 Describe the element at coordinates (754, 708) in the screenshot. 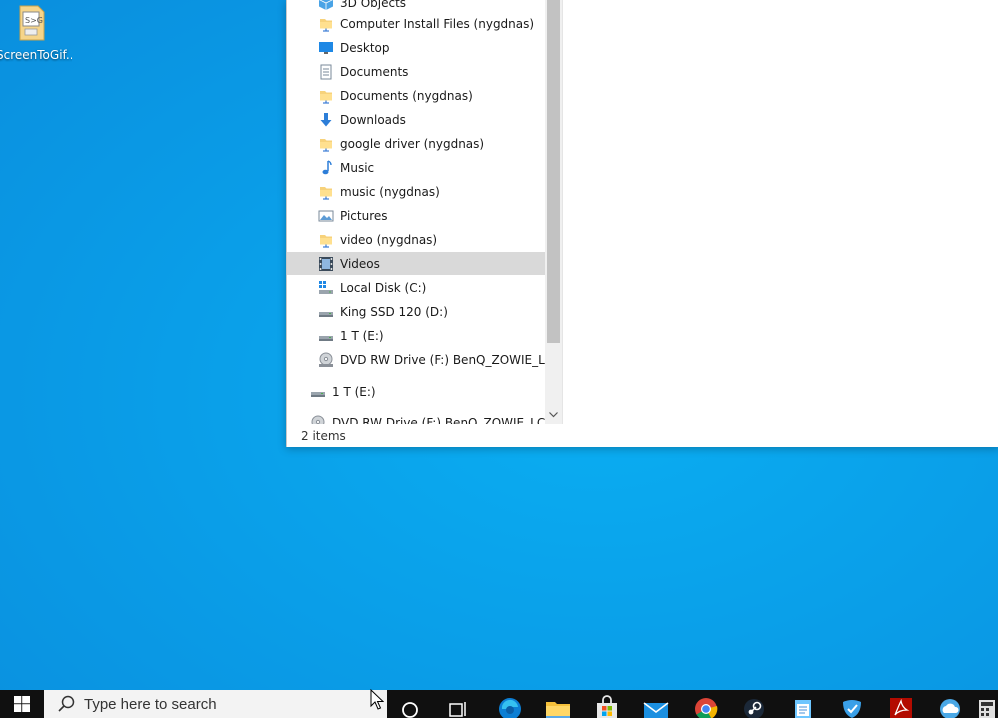

I see `steam-icon` at that location.